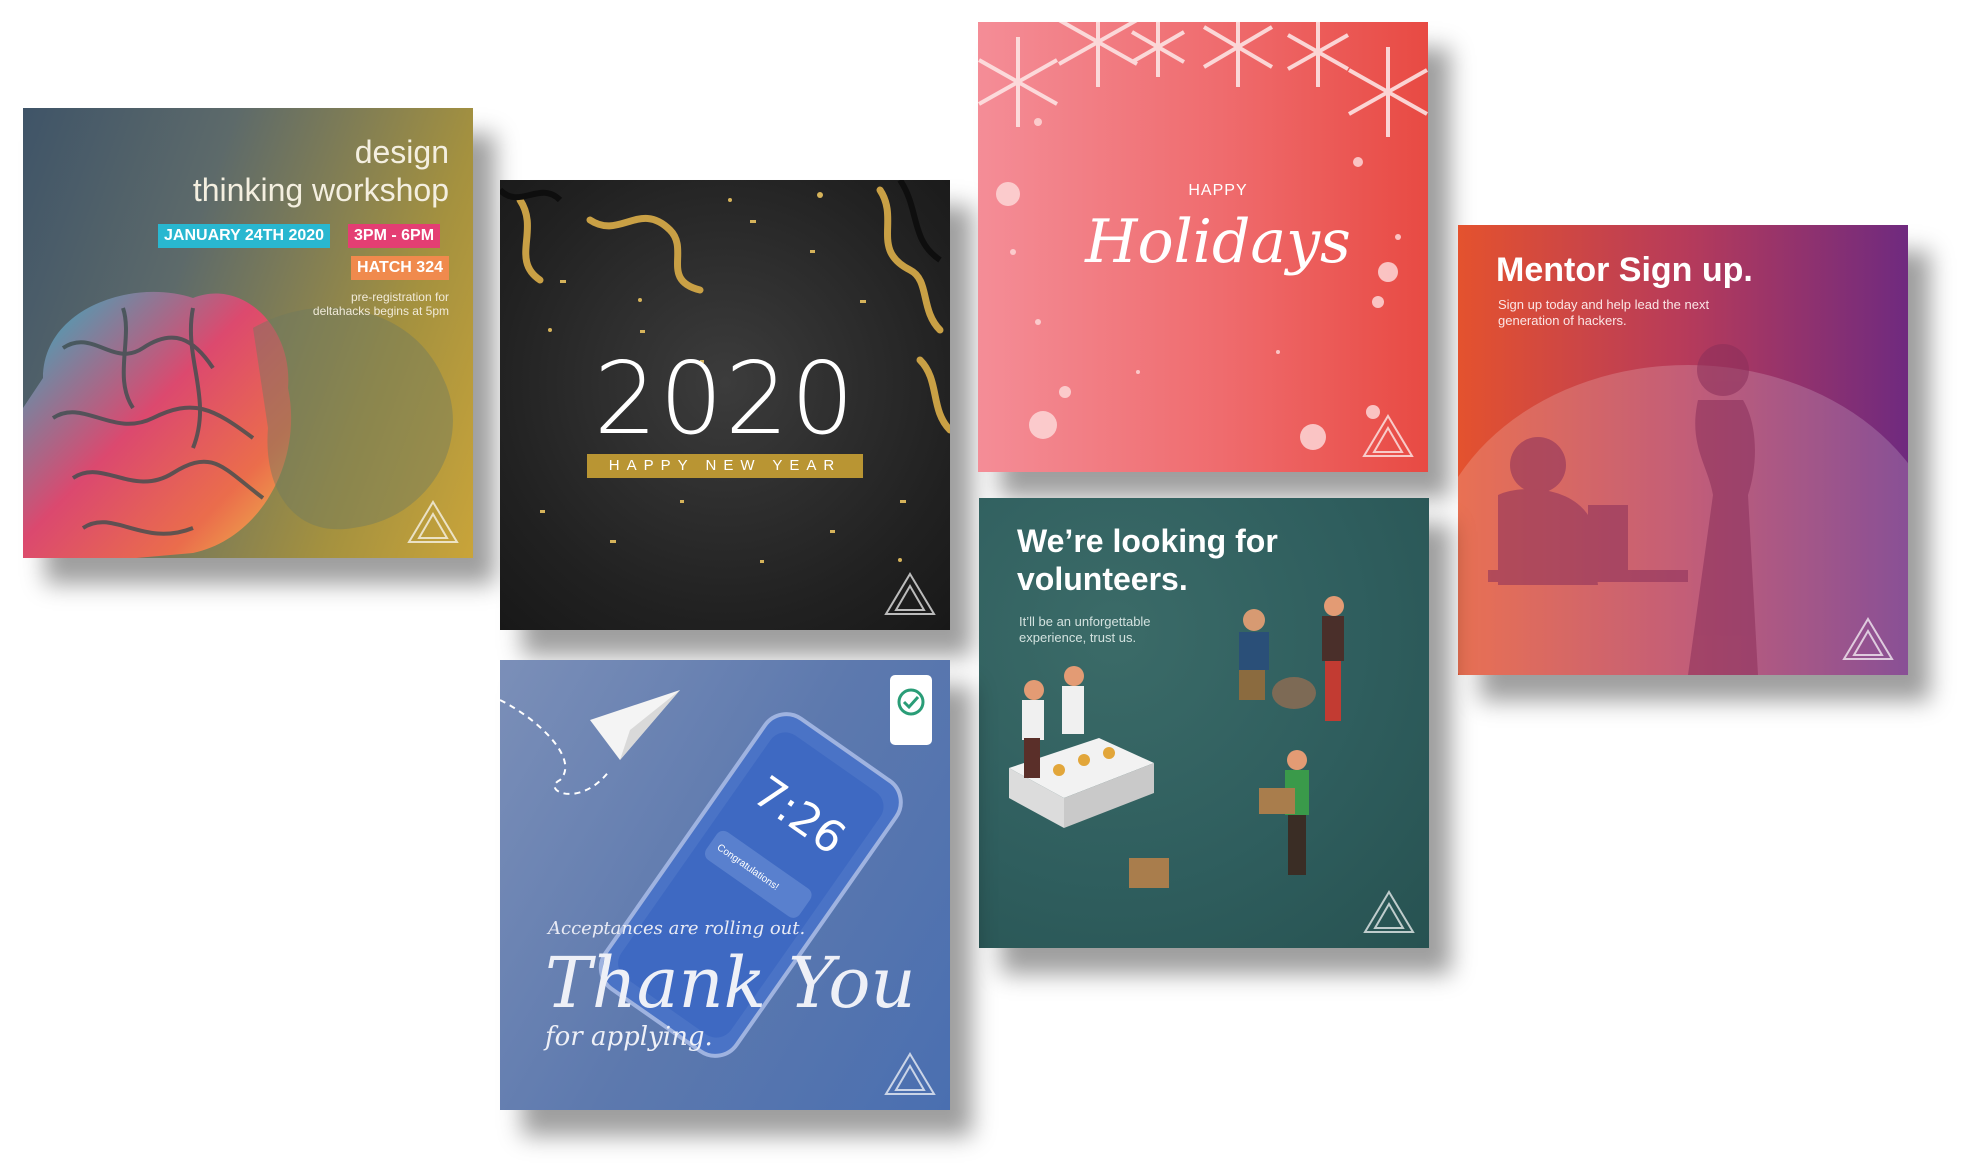  I want to click on location-badge: HATCH 324, so click(400, 268).